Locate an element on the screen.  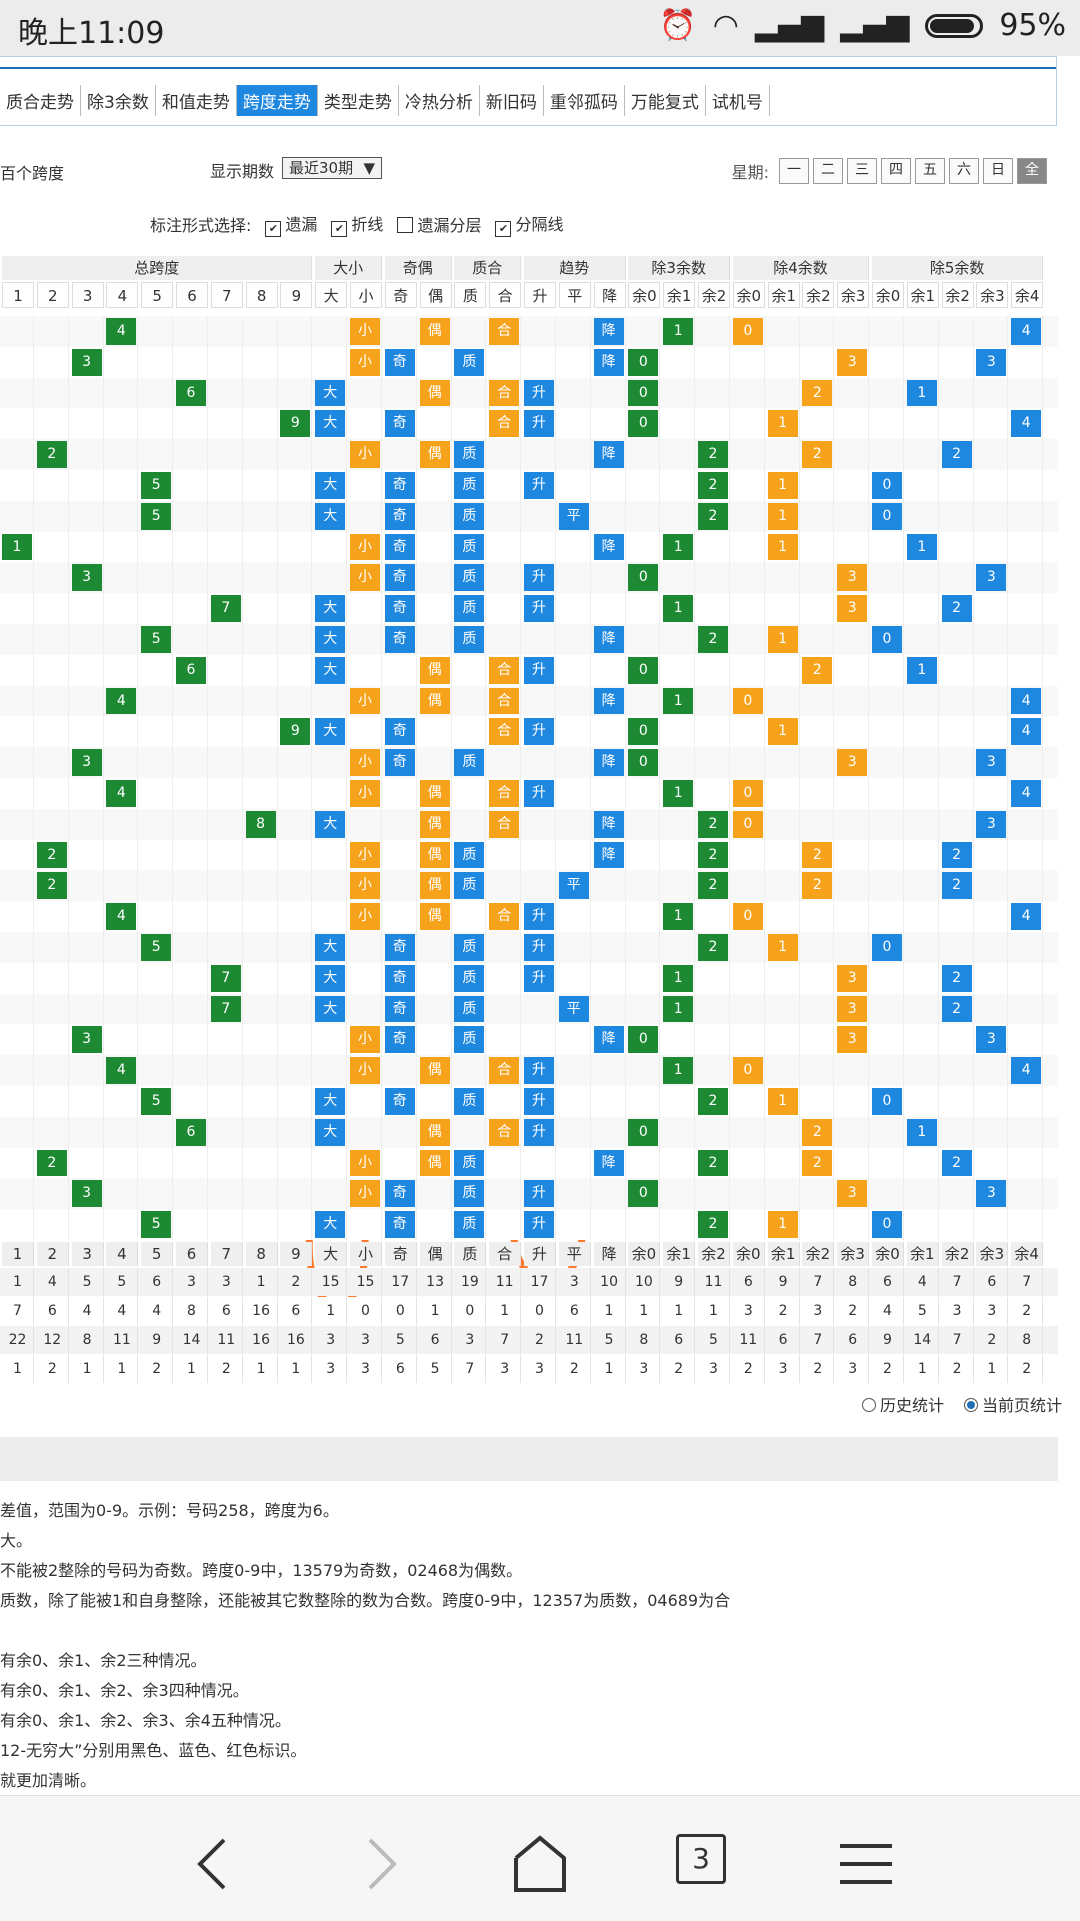
trend-mark: 1 is located at coordinates (678, 1070).